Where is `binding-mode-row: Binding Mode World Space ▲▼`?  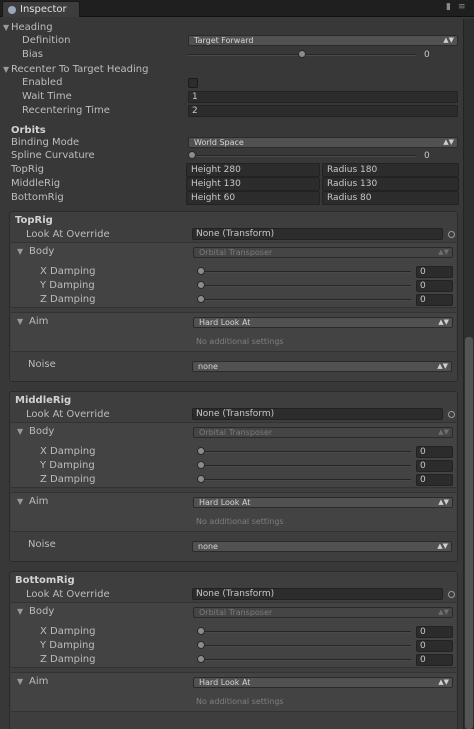 binding-mode-row: Binding Mode World Space ▲▼ is located at coordinates (237, 143).